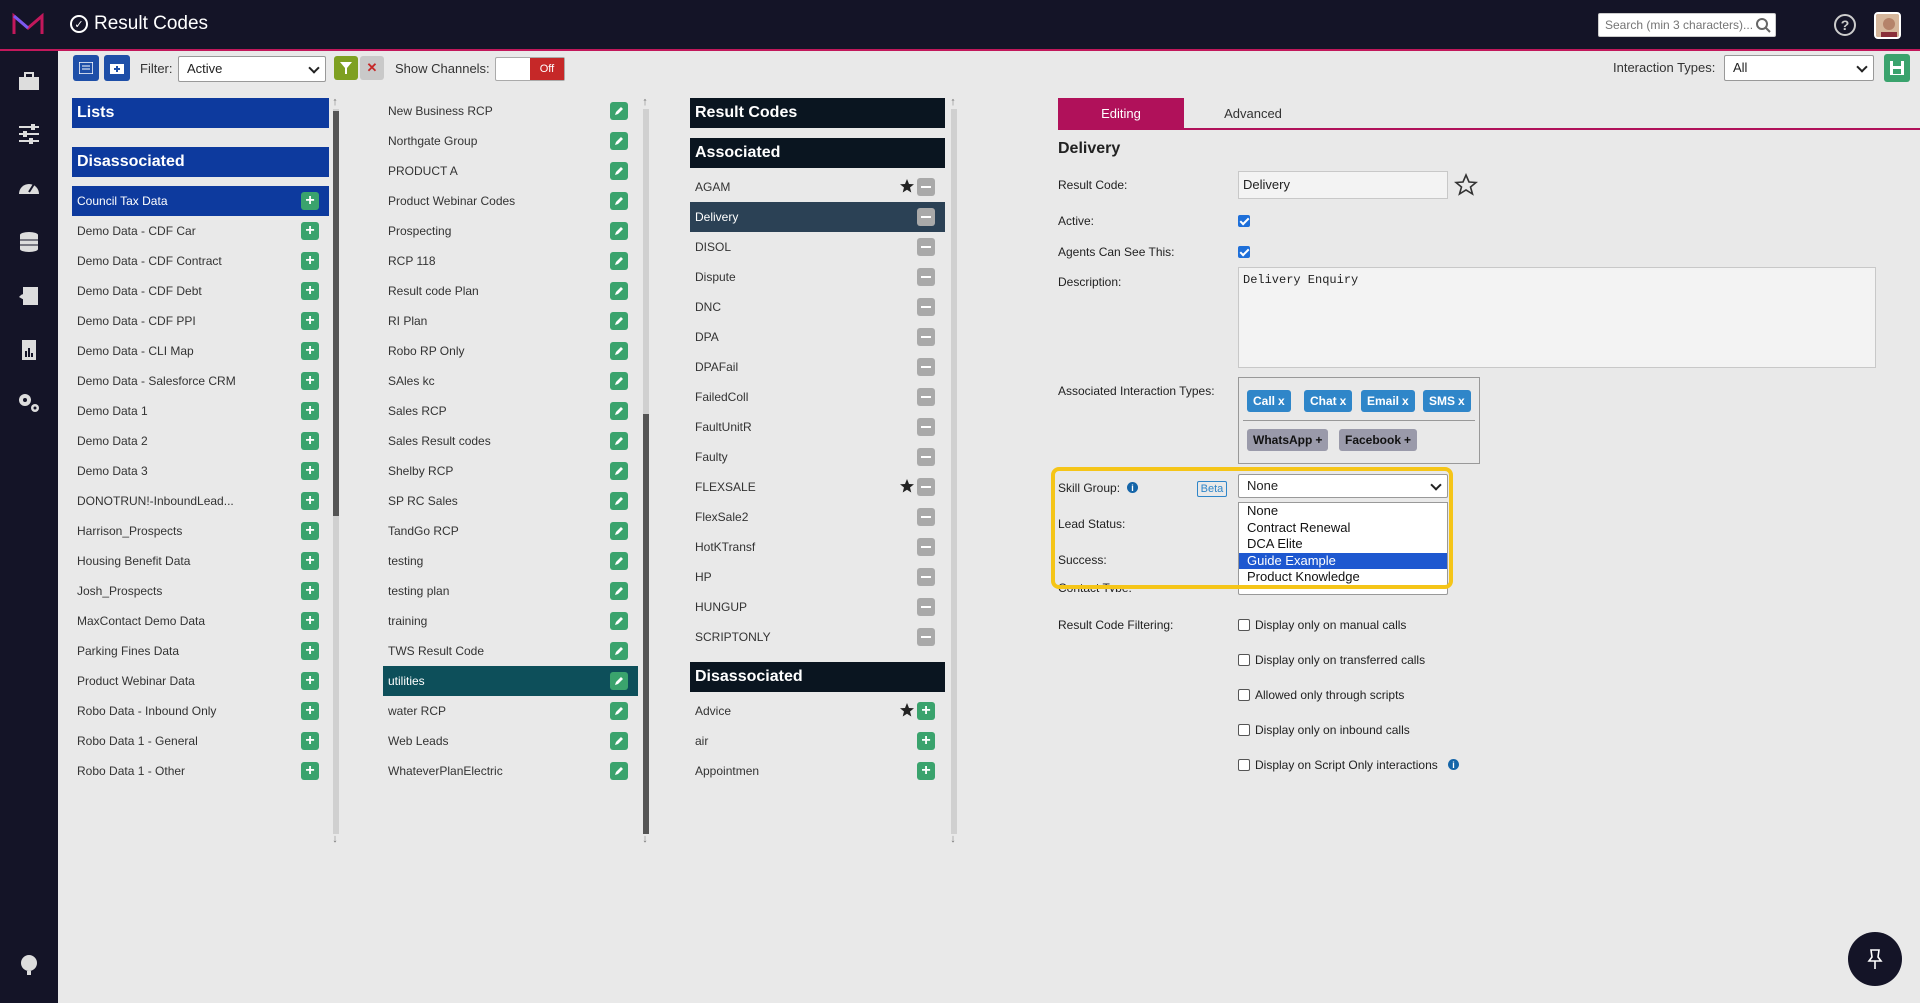  Describe the element at coordinates (510, 591) in the screenshot. I see `plan-item: testing plan` at that location.